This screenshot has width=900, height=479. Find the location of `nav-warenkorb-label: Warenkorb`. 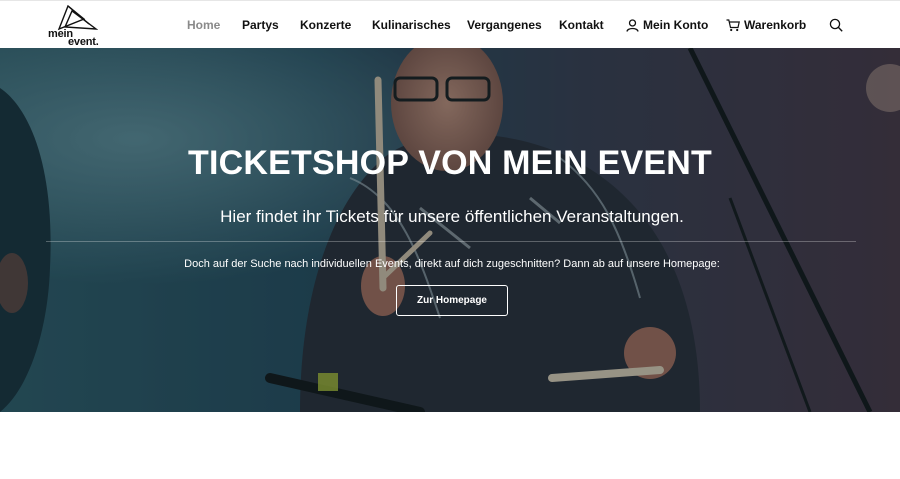

nav-warenkorb-label: Warenkorb is located at coordinates (775, 25).